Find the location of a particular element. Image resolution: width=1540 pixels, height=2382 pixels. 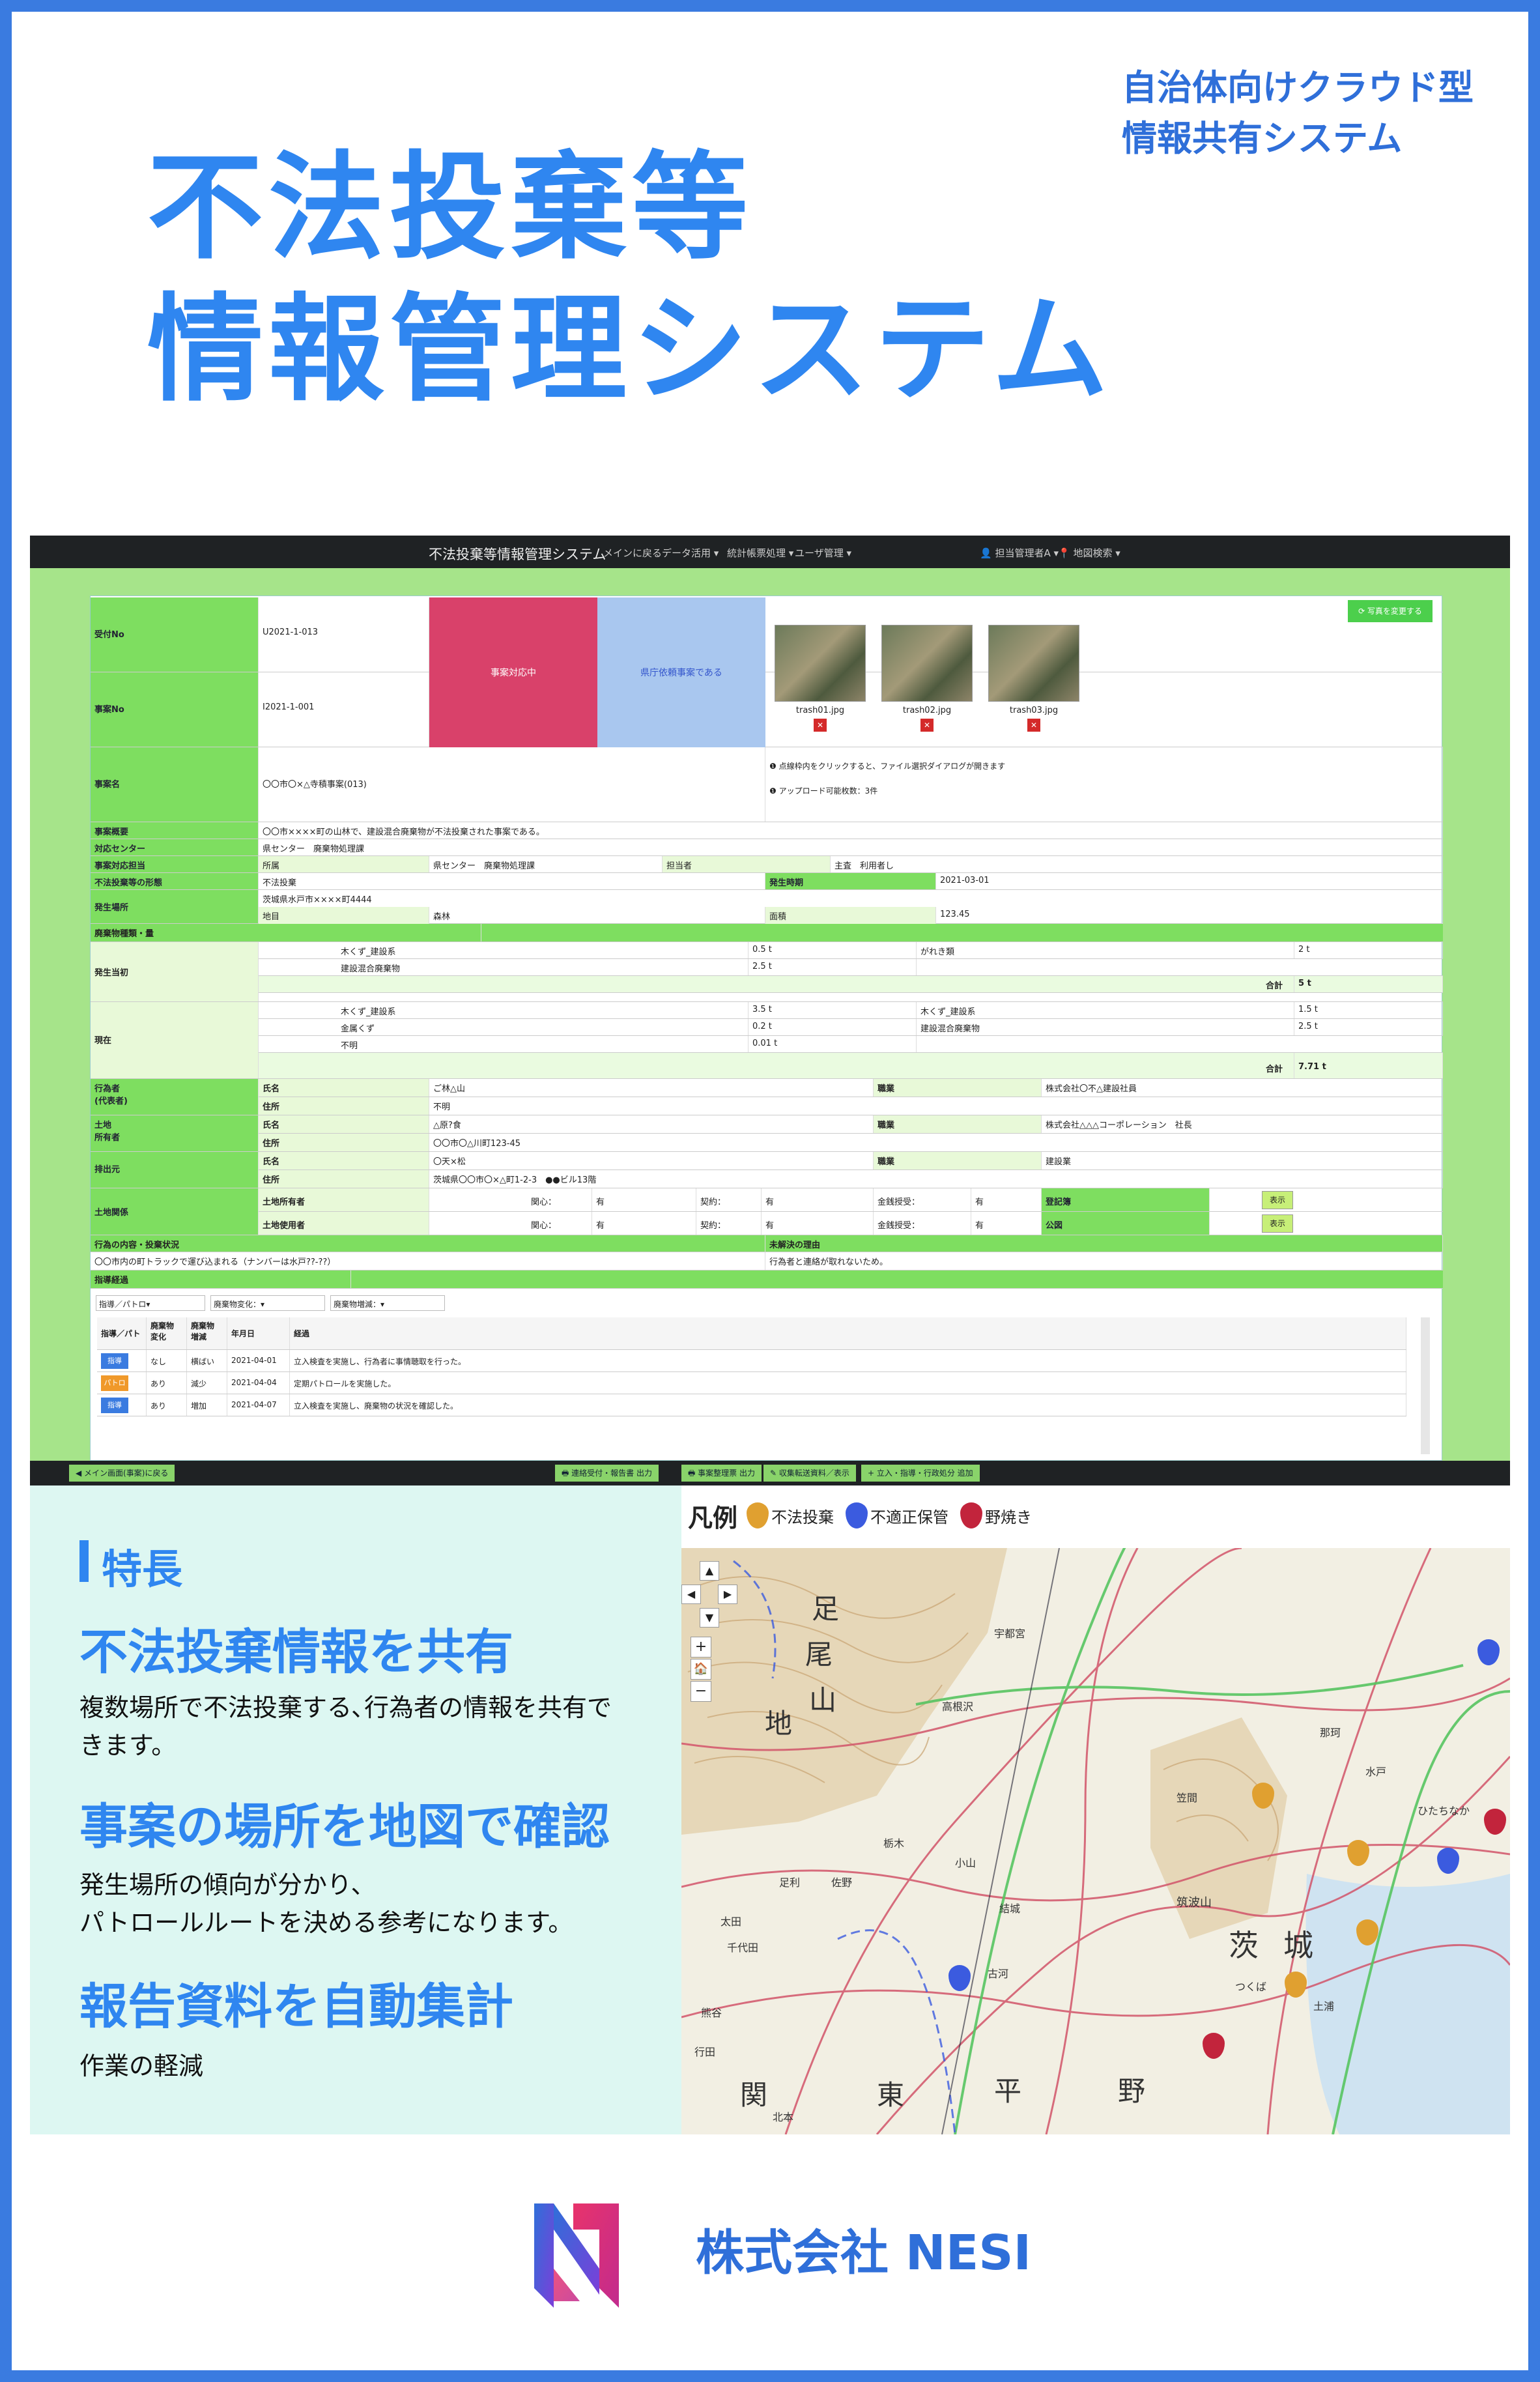

interest-label: 関心： is located at coordinates (559, 1200).